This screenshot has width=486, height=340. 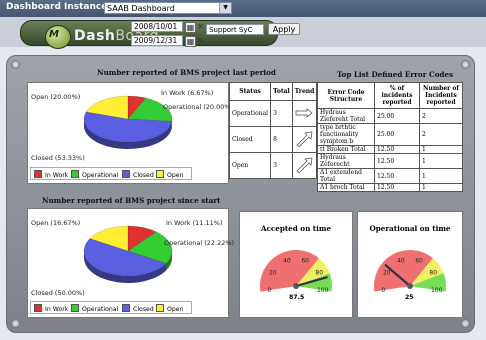 What do you see at coordinates (346, 134) in the screenshot?
I see `code-cell: type brthtic functionality symptom b` at bounding box center [346, 134].